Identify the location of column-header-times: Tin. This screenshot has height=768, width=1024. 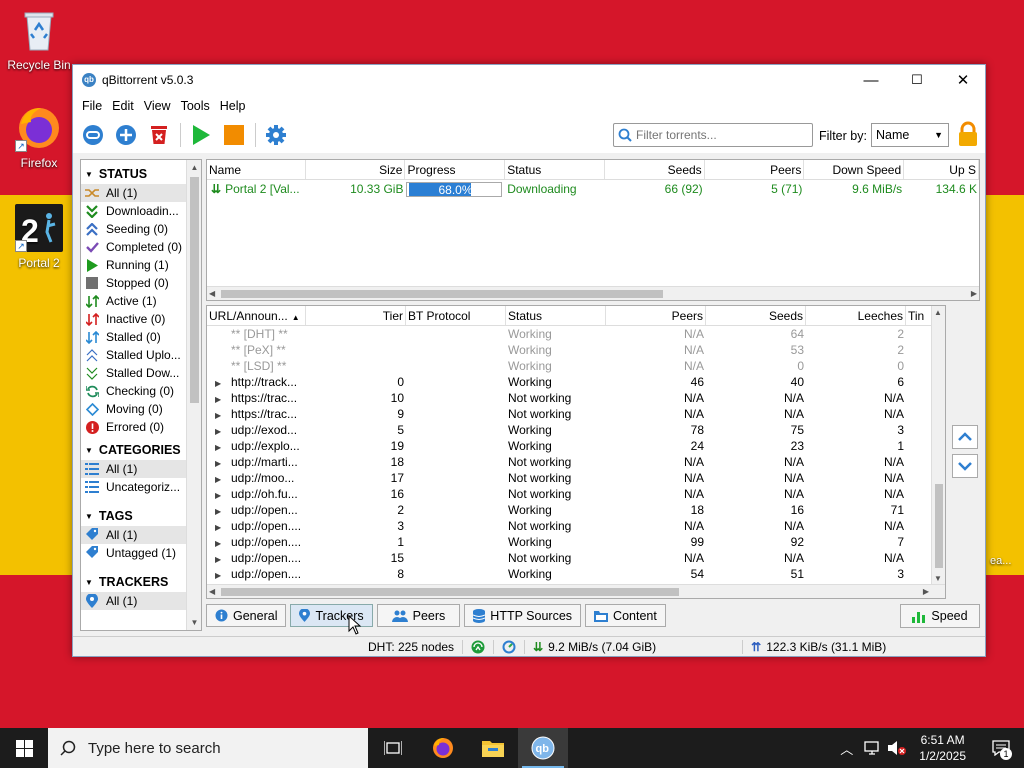
(919, 315).